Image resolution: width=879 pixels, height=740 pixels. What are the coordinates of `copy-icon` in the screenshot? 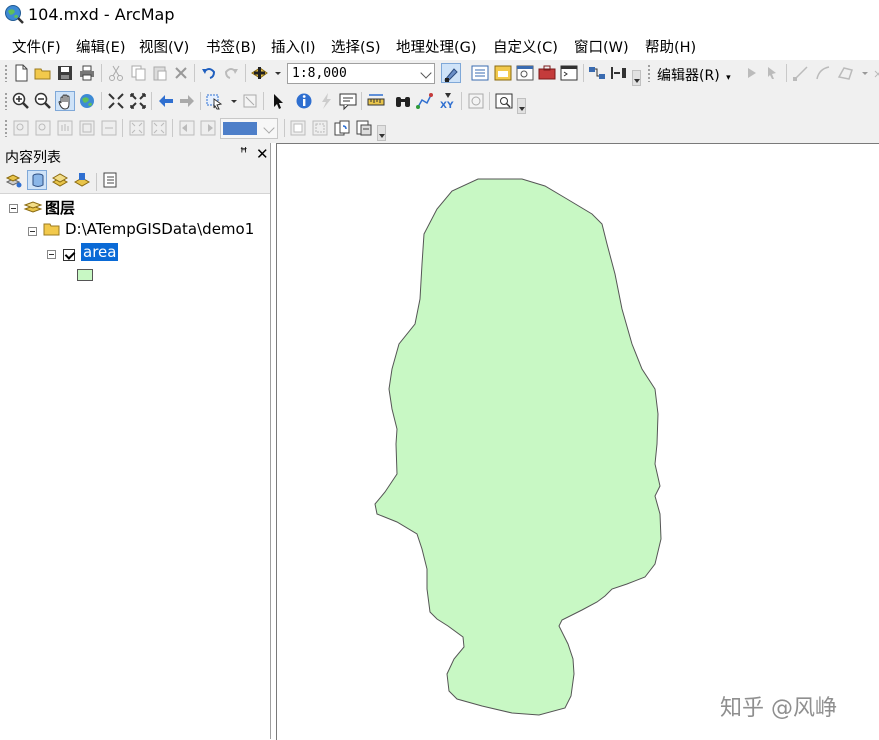 It's located at (138, 73).